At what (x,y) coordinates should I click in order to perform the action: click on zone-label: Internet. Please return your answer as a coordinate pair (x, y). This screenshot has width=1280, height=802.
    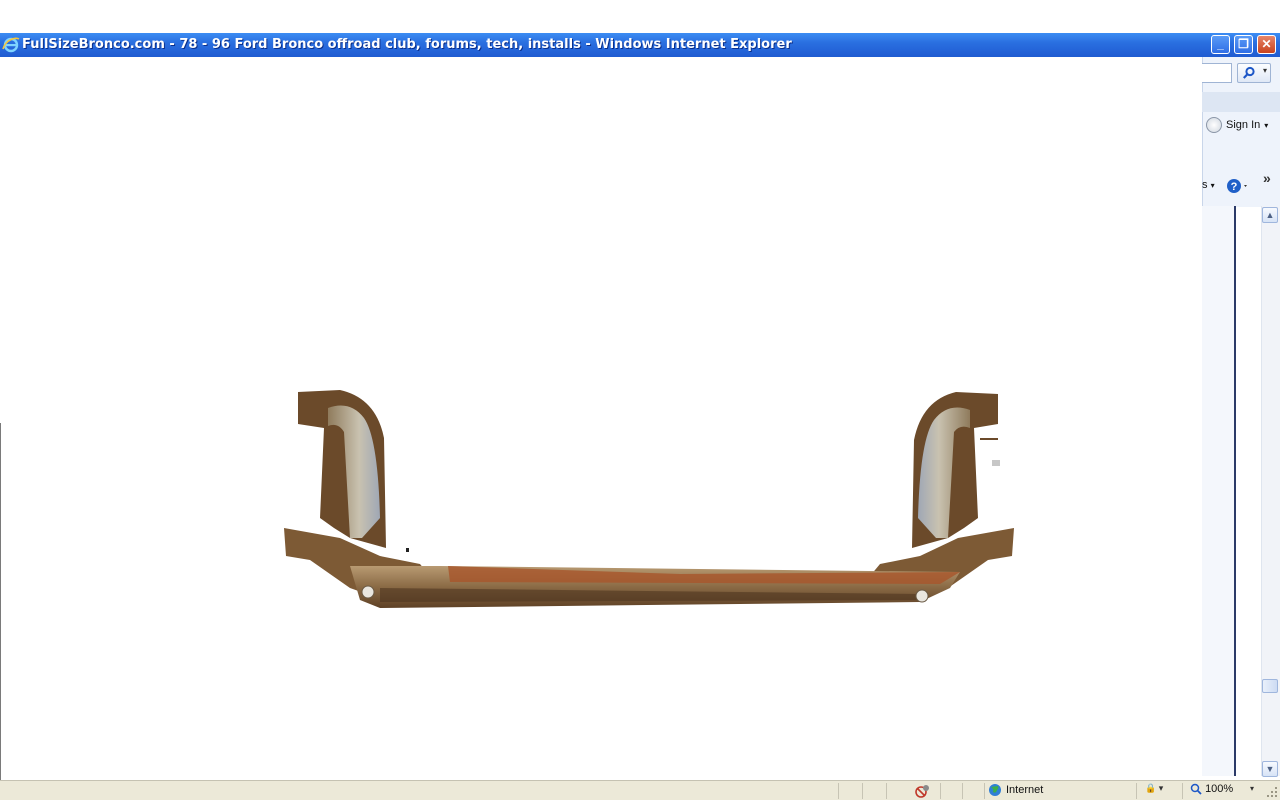
    Looking at the image, I should click on (1025, 789).